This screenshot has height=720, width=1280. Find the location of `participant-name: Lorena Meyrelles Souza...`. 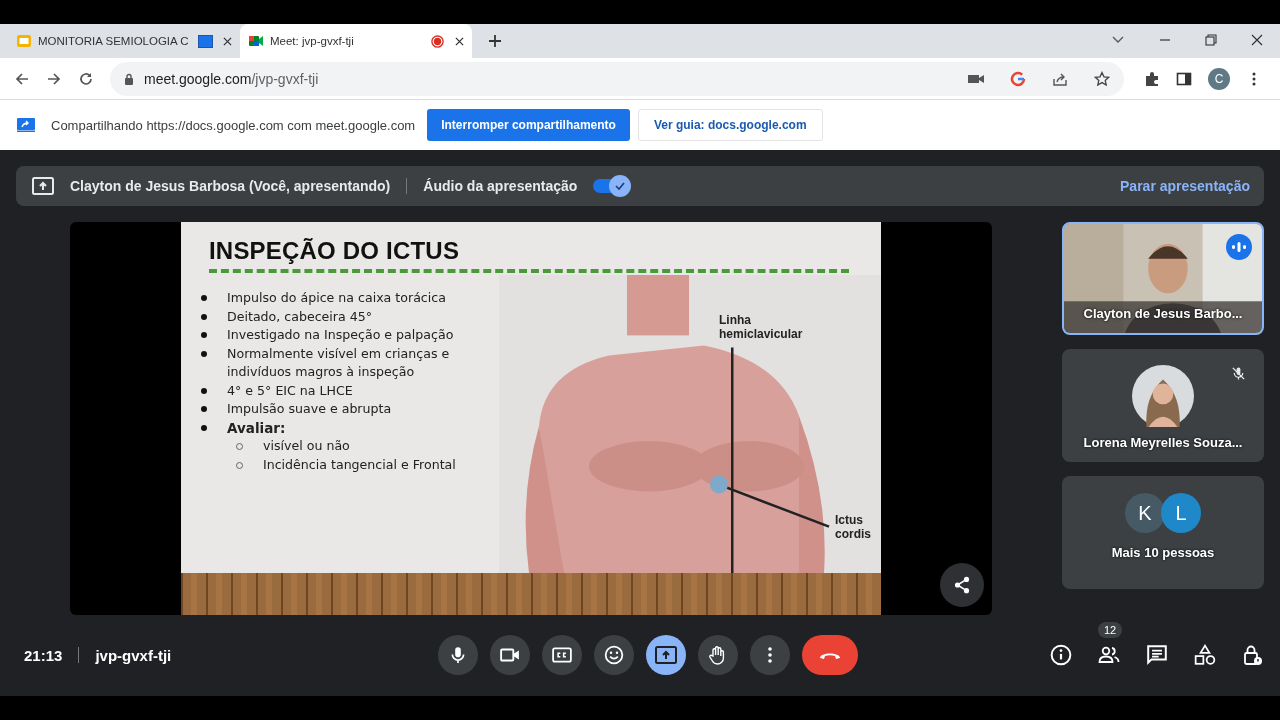

participant-name: Lorena Meyrelles Souza... is located at coordinates (1163, 442).